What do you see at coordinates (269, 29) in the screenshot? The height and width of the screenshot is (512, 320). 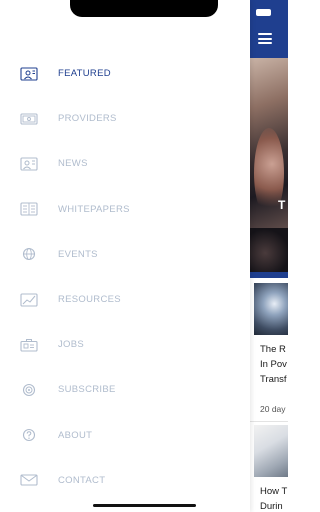 I see `app-header` at bounding box center [269, 29].